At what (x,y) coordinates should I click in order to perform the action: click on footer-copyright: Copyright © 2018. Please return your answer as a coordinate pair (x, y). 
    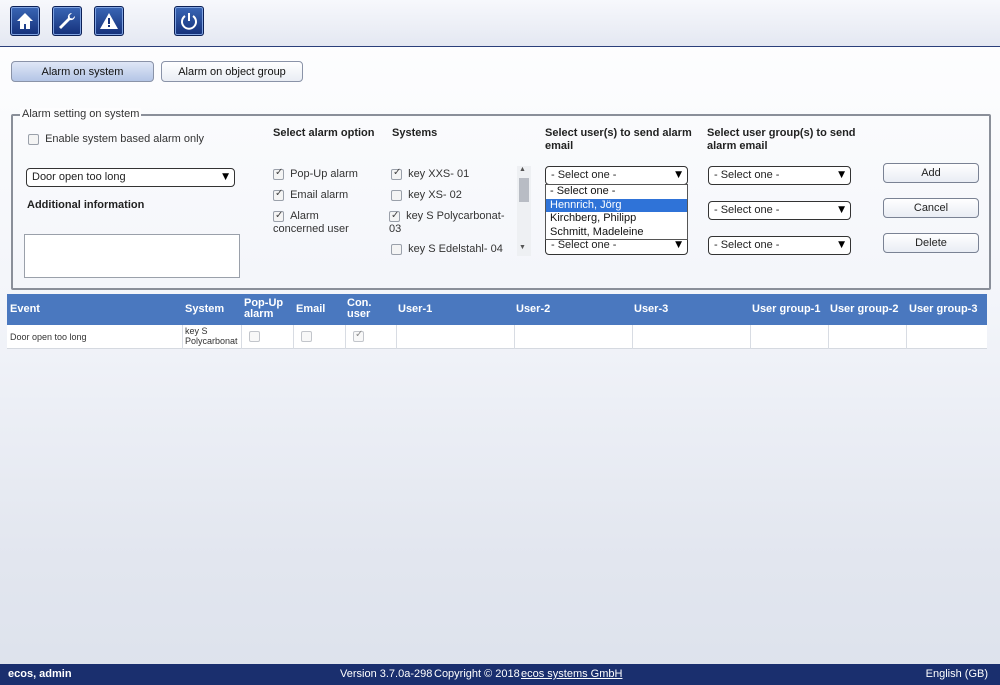
    Looking at the image, I should click on (477, 674).